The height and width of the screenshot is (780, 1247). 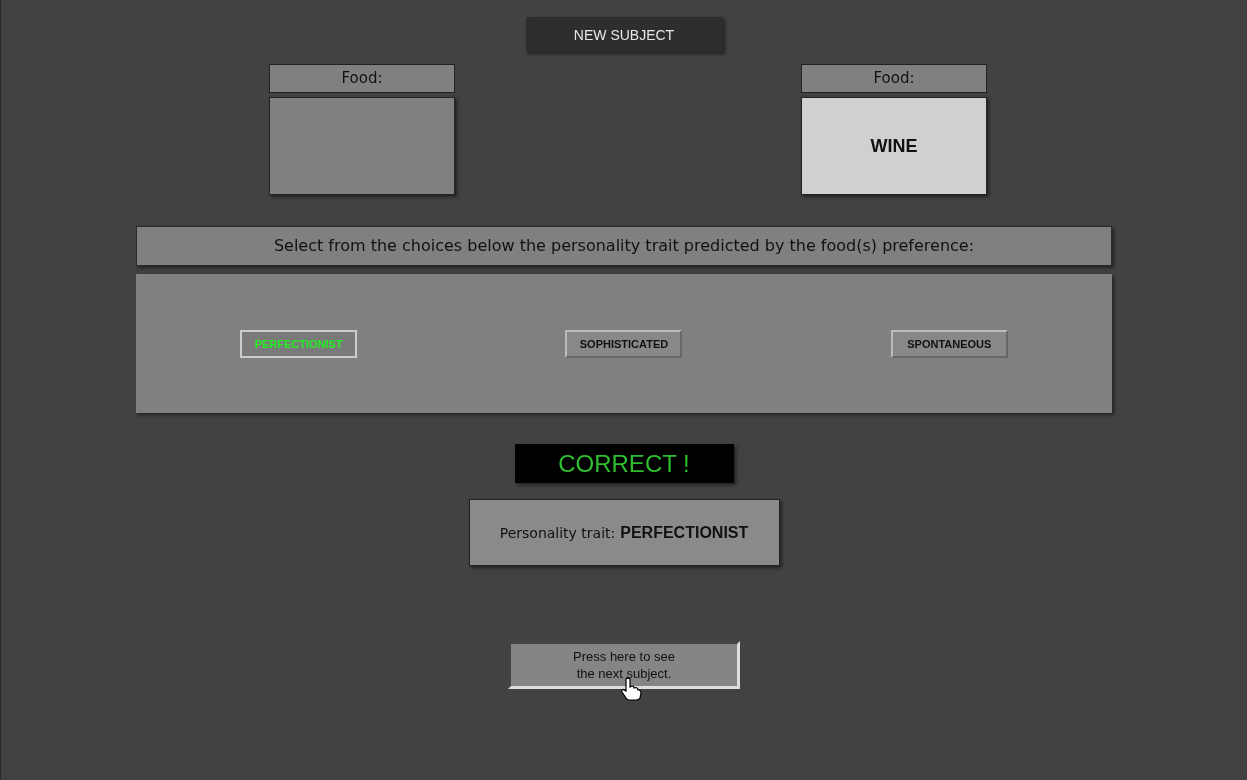 I want to click on instruction-bar: Select from the choices below the personality trait predicted by the food(s) preference:, so click(x=624, y=246).